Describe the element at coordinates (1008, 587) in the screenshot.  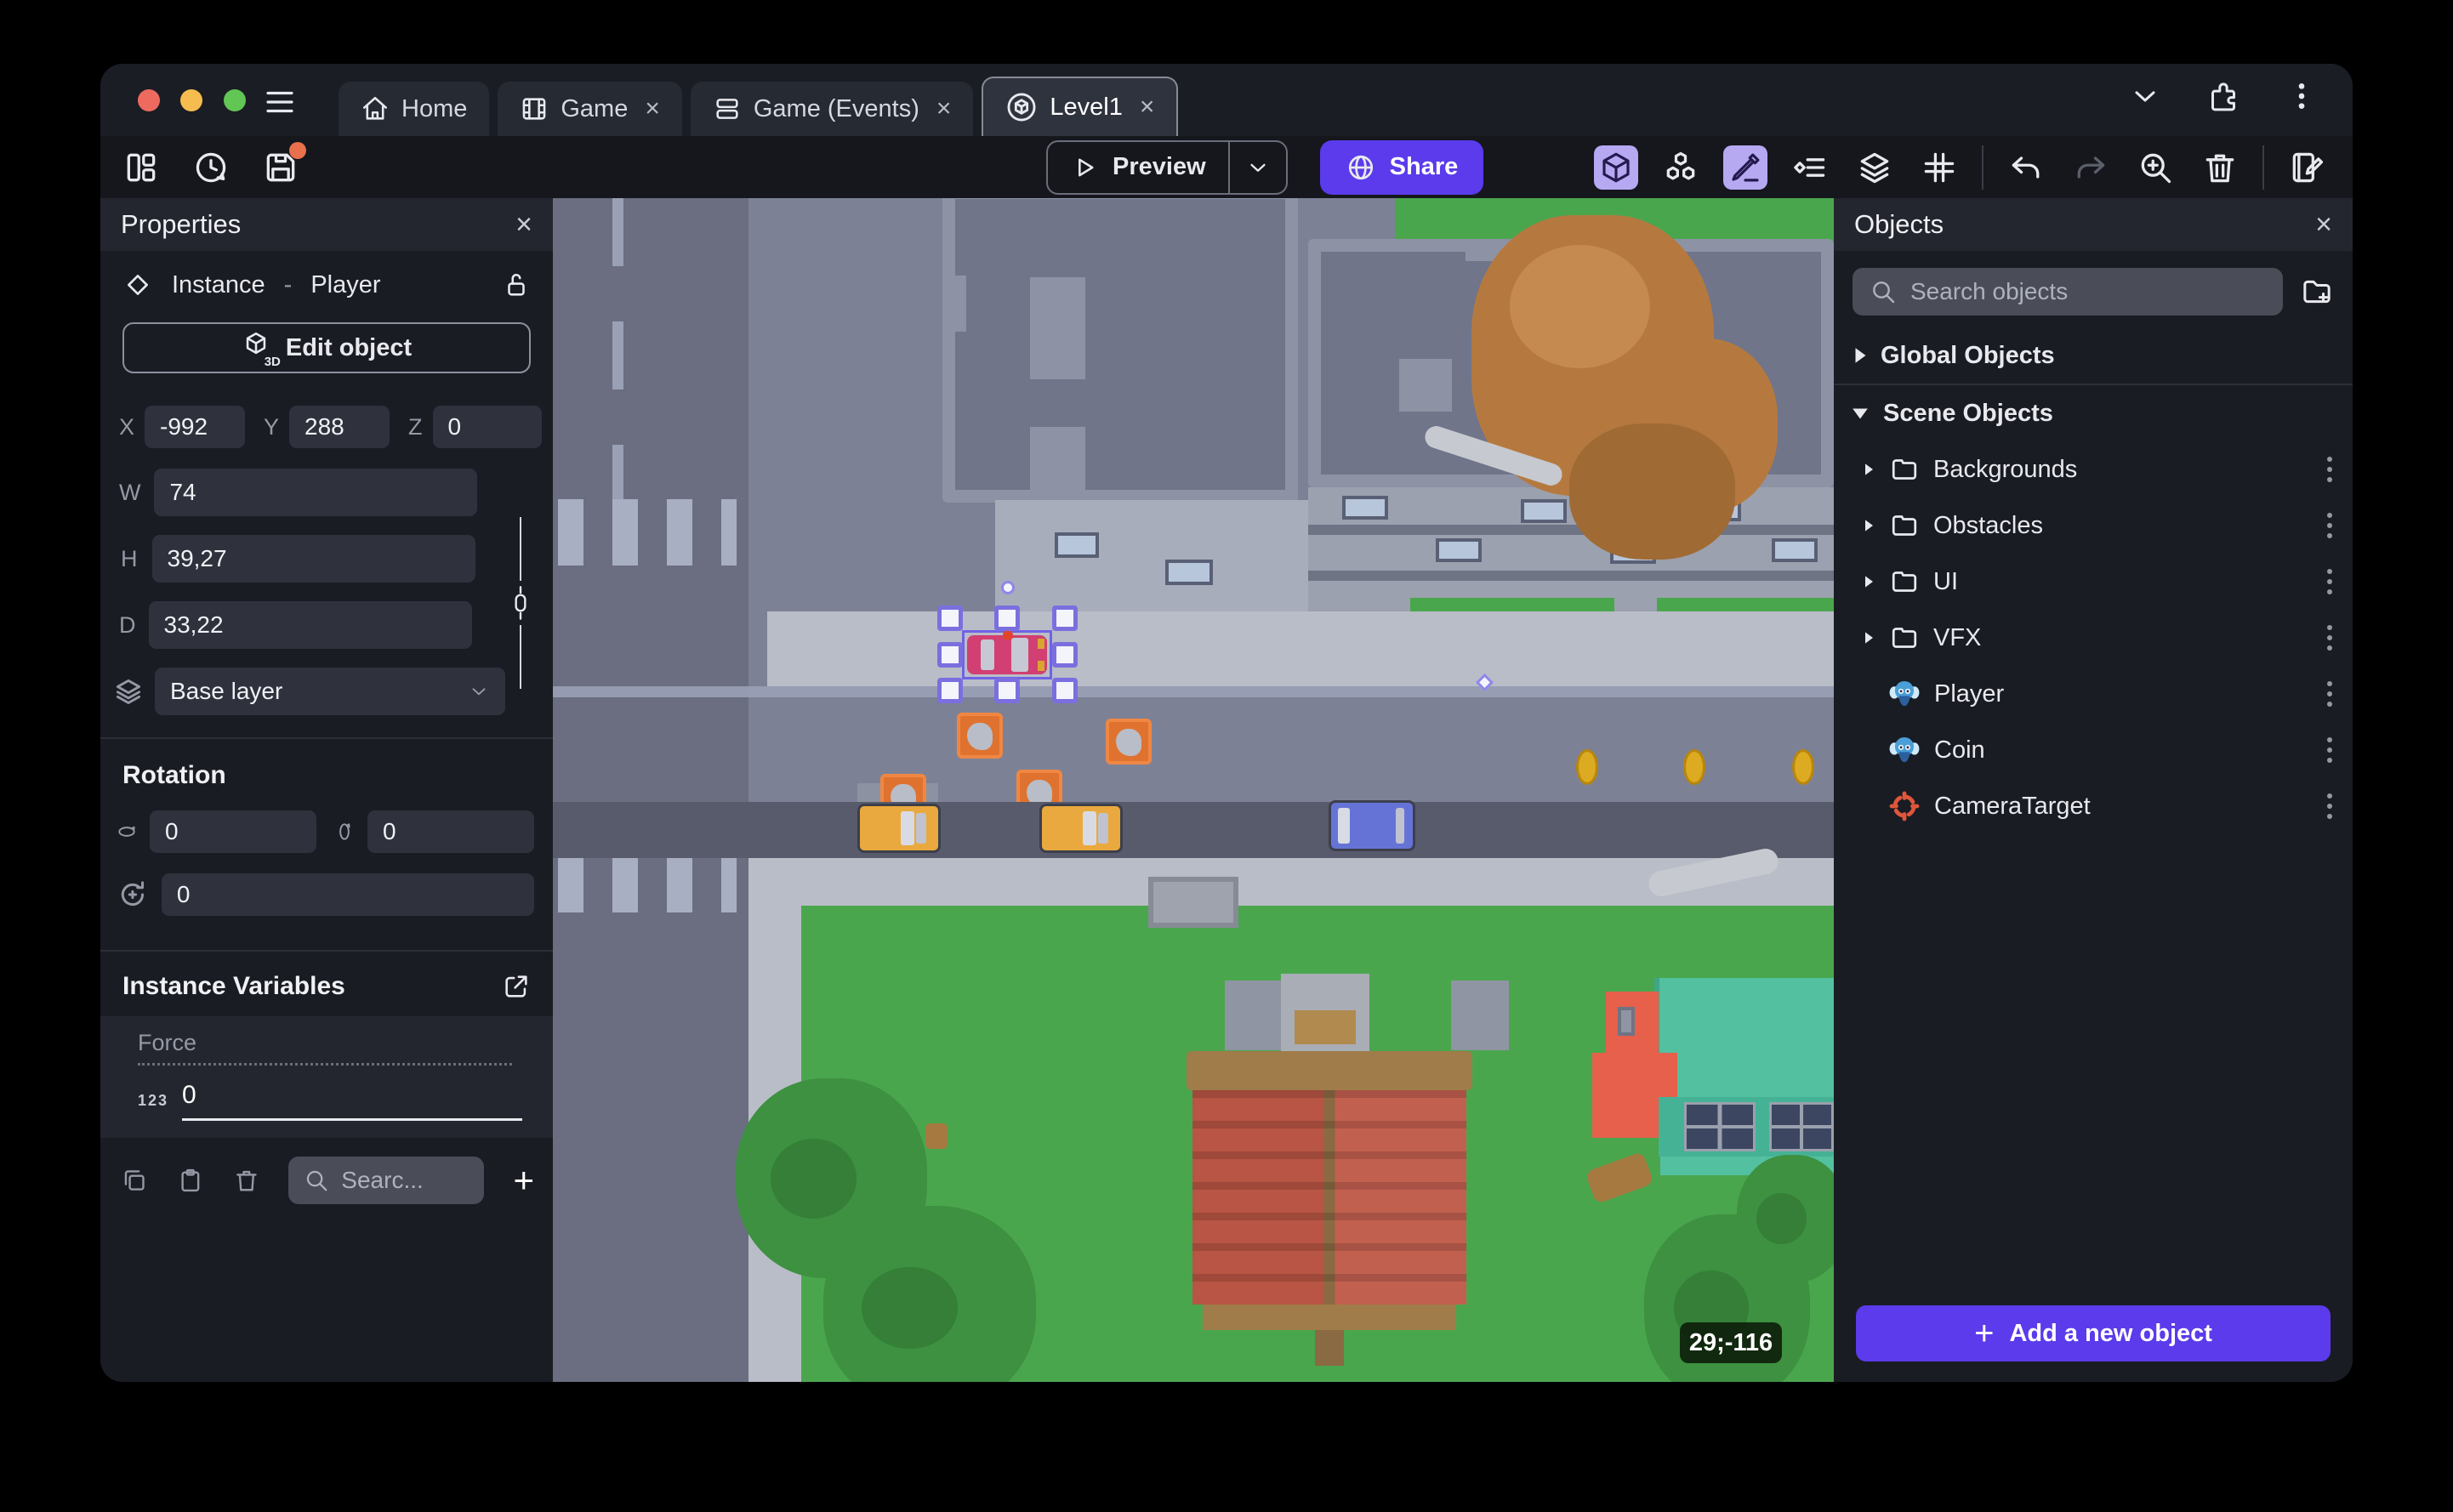
I see `rotation-handle` at that location.